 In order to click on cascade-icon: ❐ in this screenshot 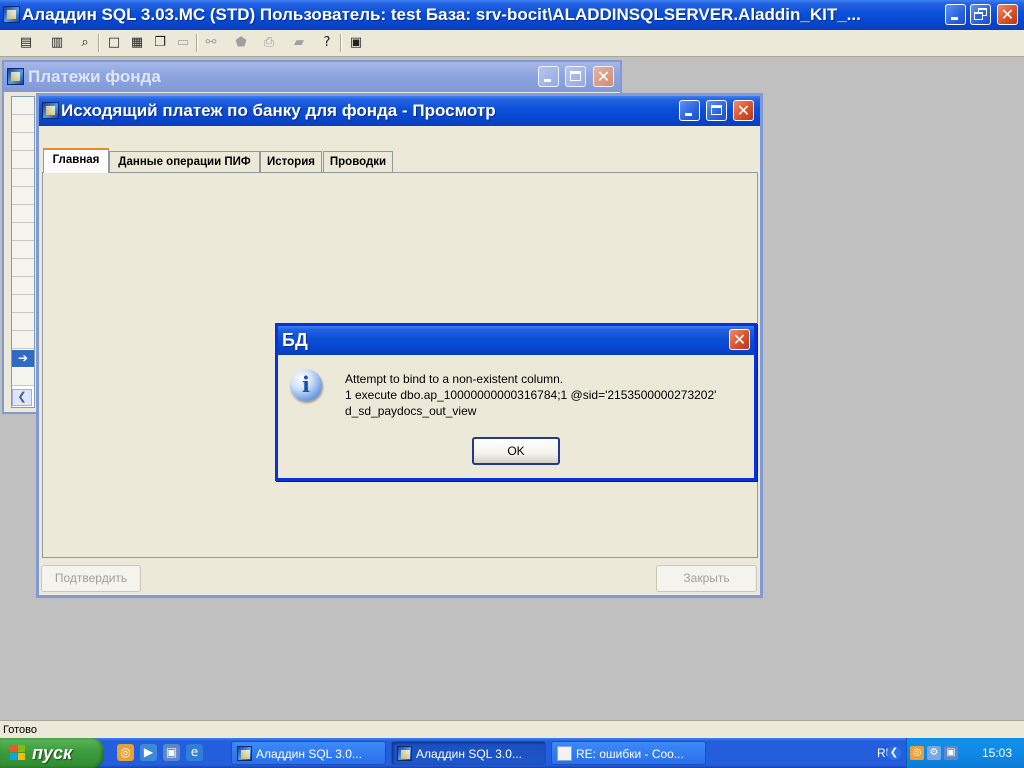, I will do `click(160, 43)`.